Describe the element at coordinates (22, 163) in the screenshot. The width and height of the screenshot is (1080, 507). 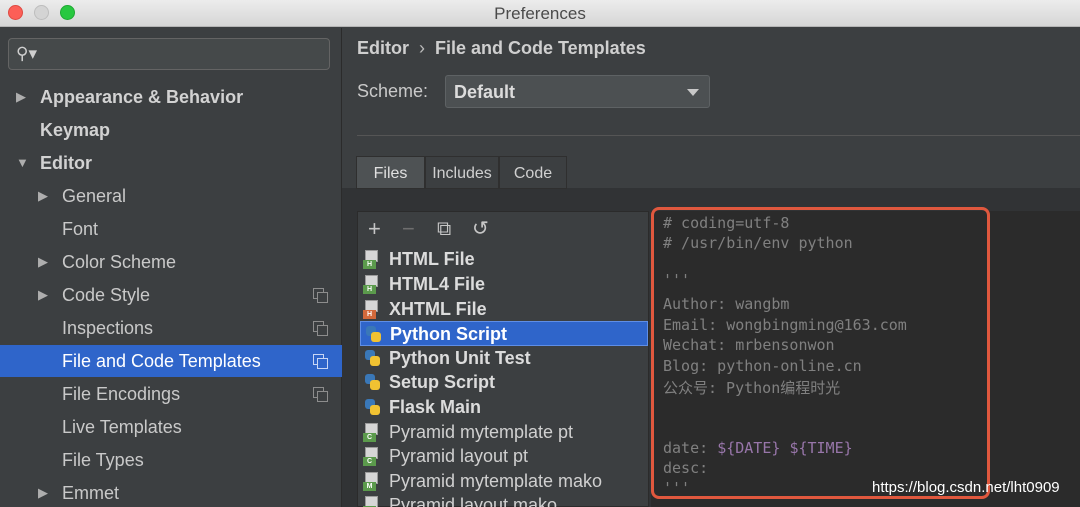
I see `collapse-arrow-icon: ▼` at that location.